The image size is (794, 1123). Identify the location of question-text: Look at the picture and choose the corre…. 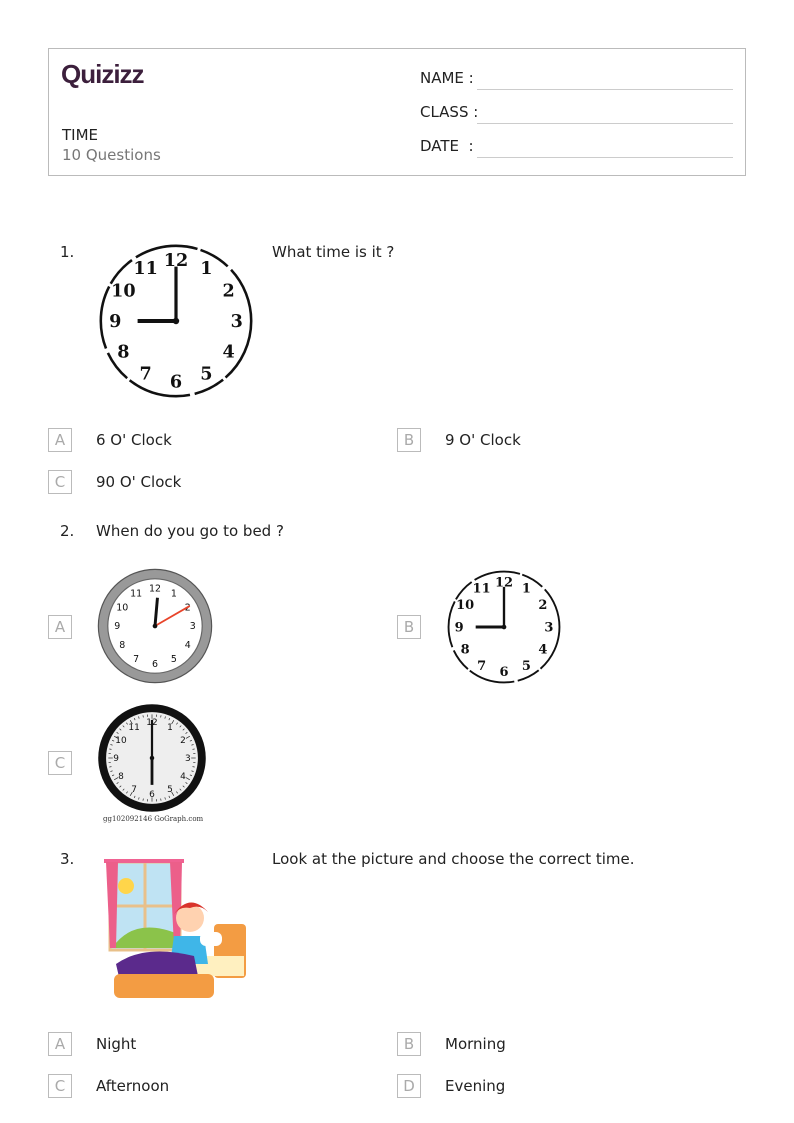
(453, 859).